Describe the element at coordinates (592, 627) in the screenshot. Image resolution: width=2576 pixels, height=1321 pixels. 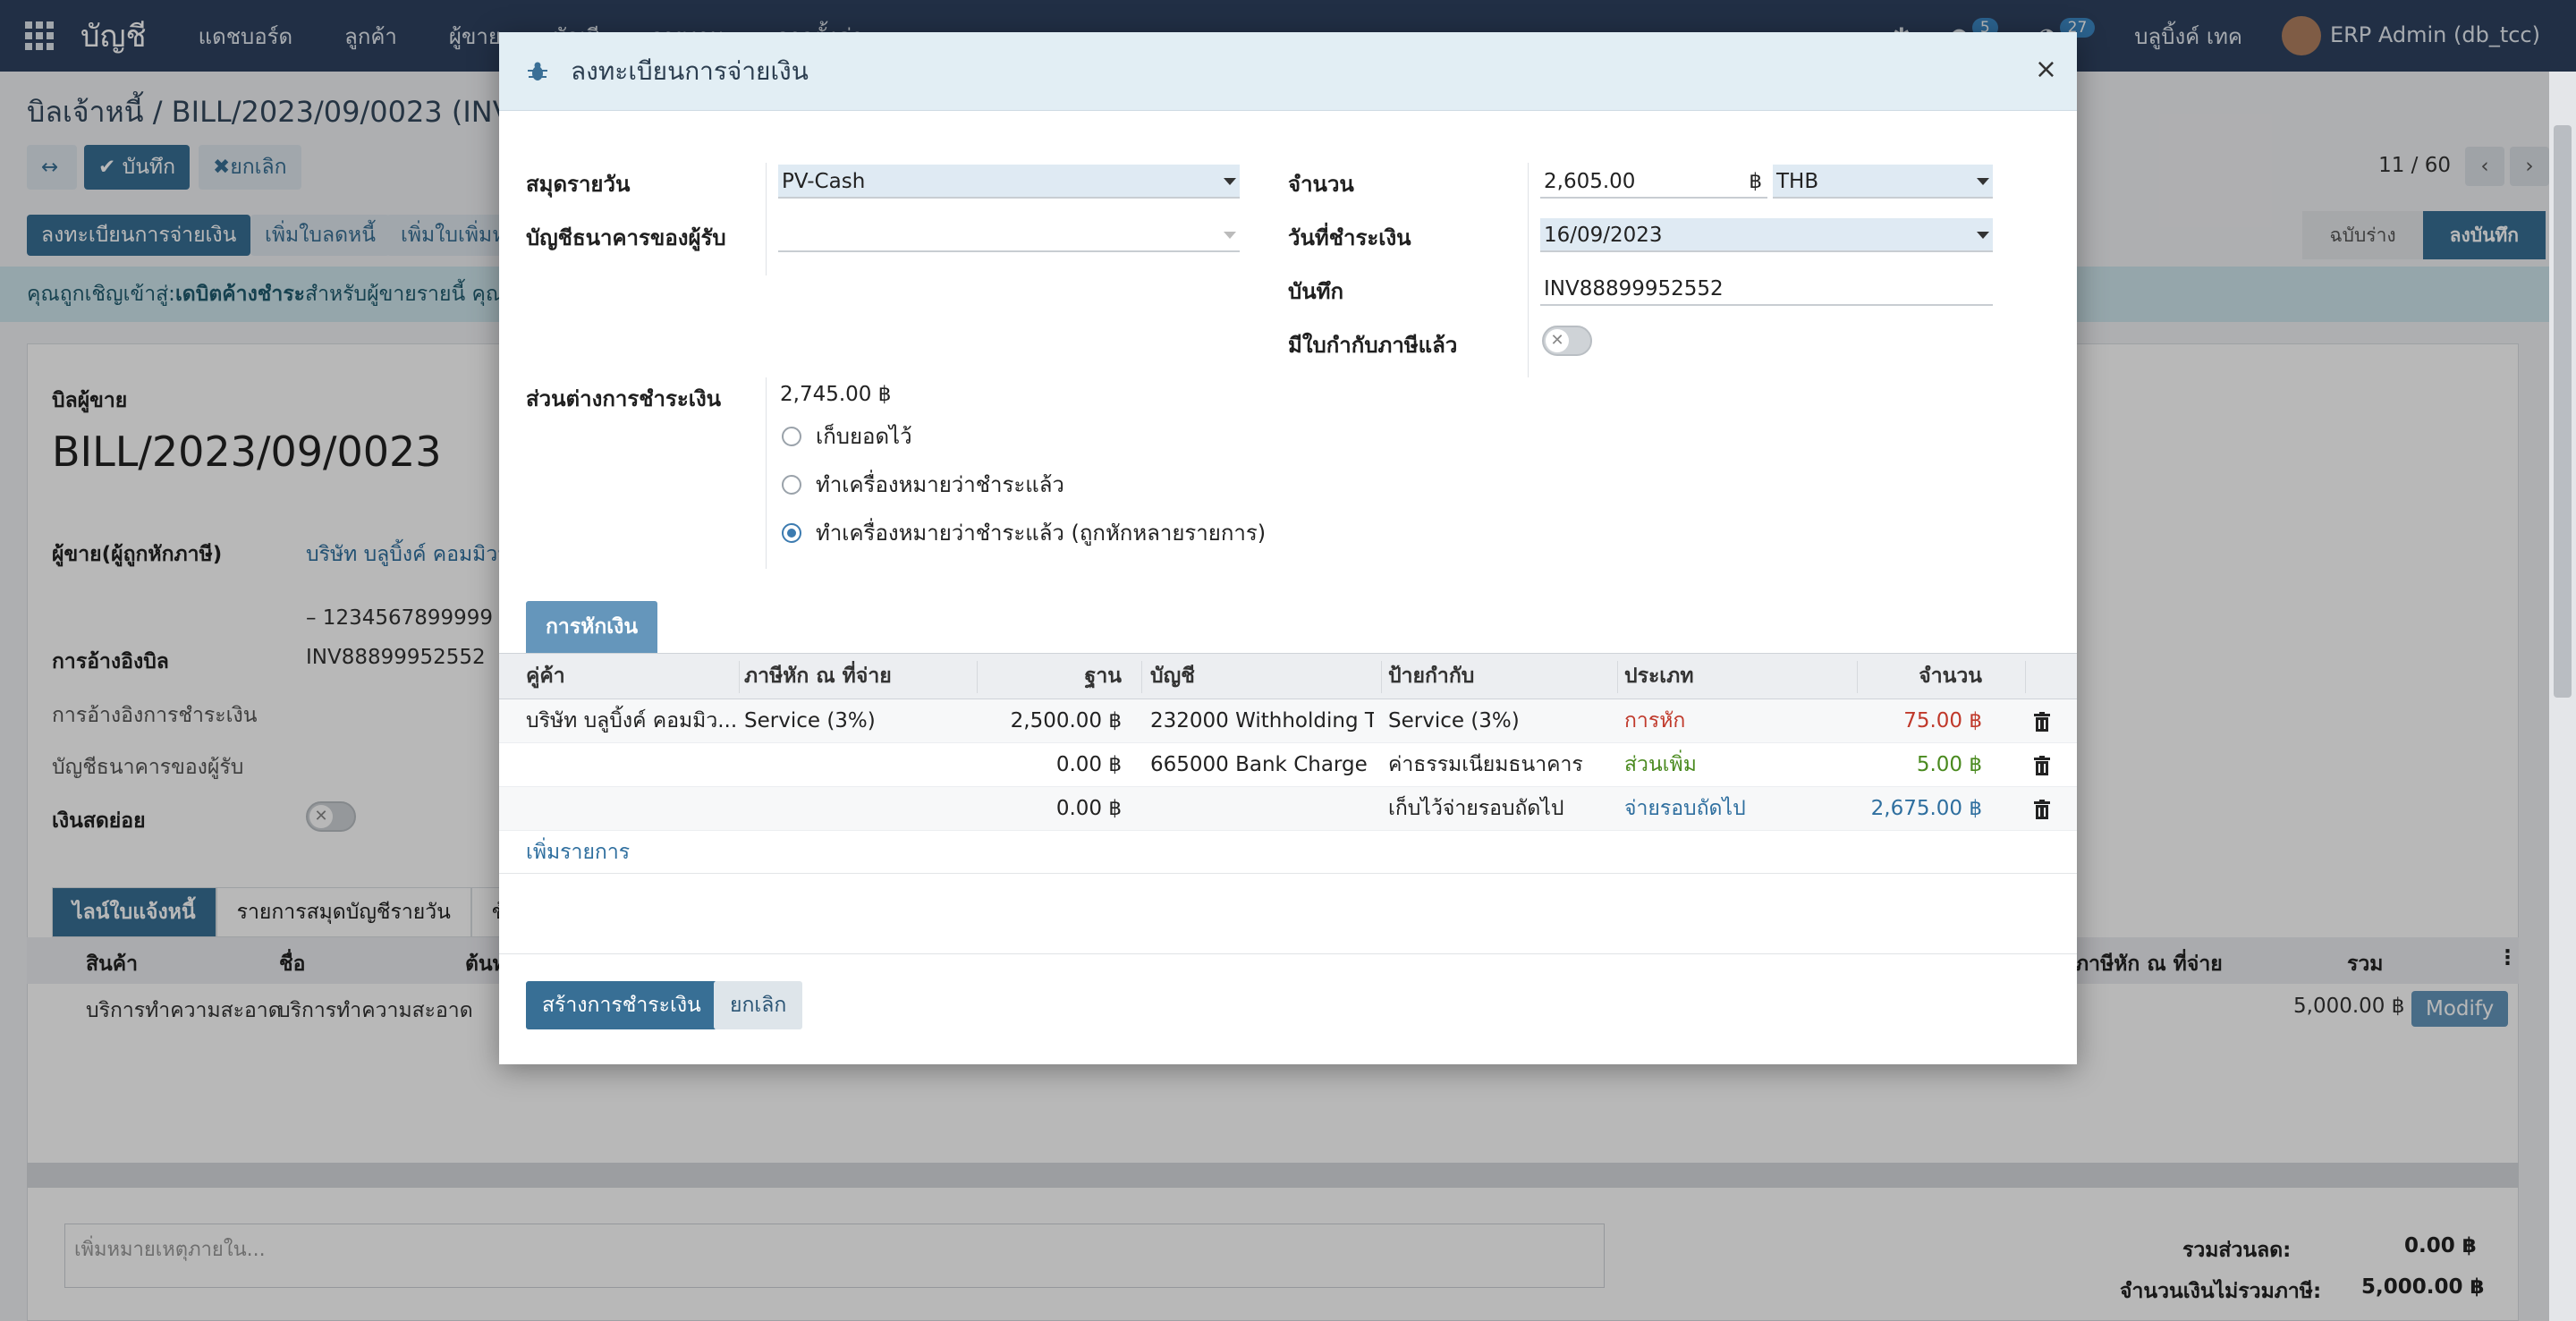
I see `tab-deductions: การหักเงิน` at that location.